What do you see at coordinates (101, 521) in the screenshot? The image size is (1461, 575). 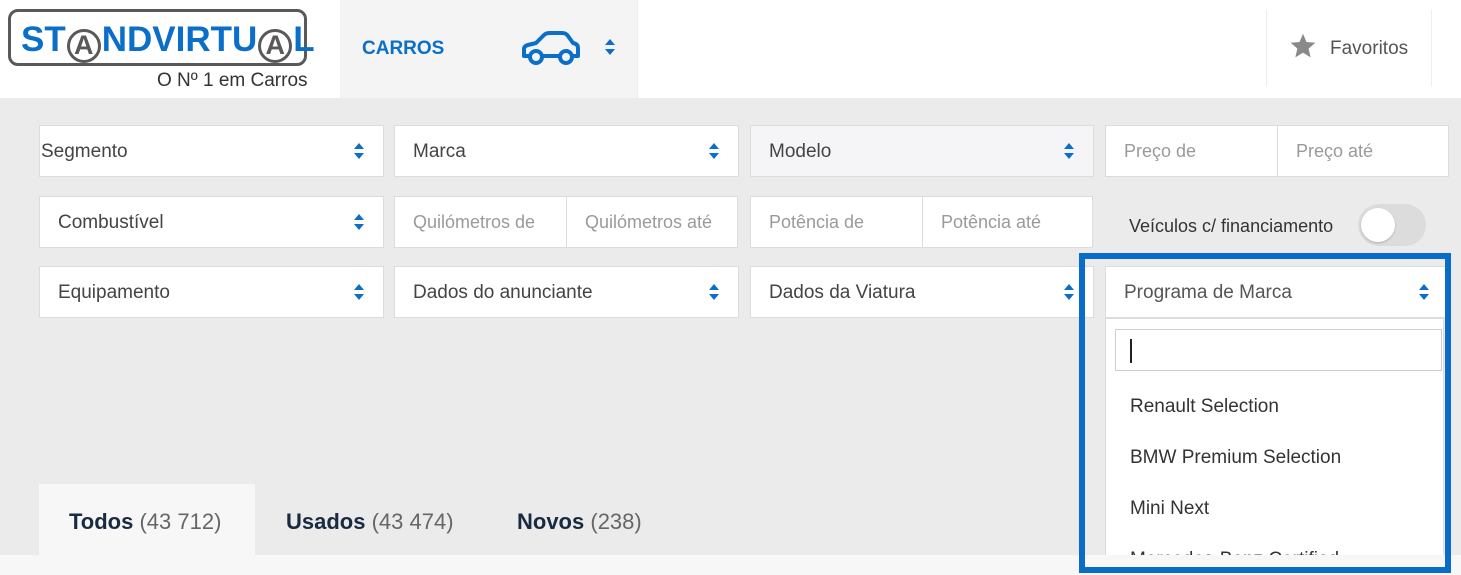 I see `tab-label: Todos` at bounding box center [101, 521].